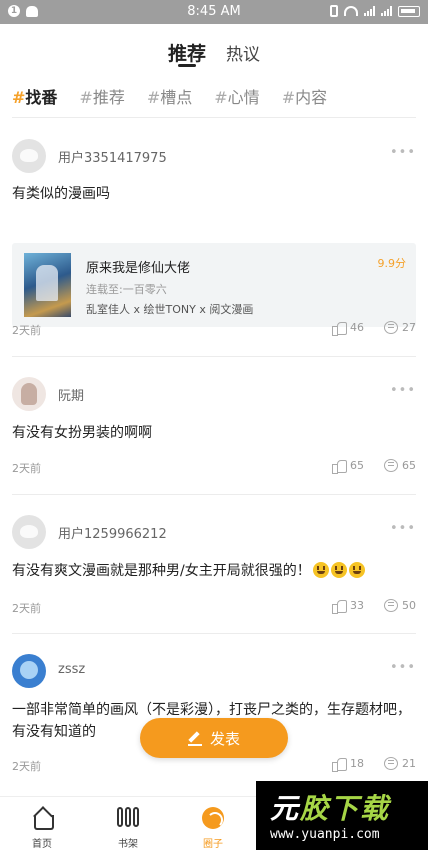 This screenshot has width=428, height=850. I want to click on comment-count: 50, so click(409, 605).